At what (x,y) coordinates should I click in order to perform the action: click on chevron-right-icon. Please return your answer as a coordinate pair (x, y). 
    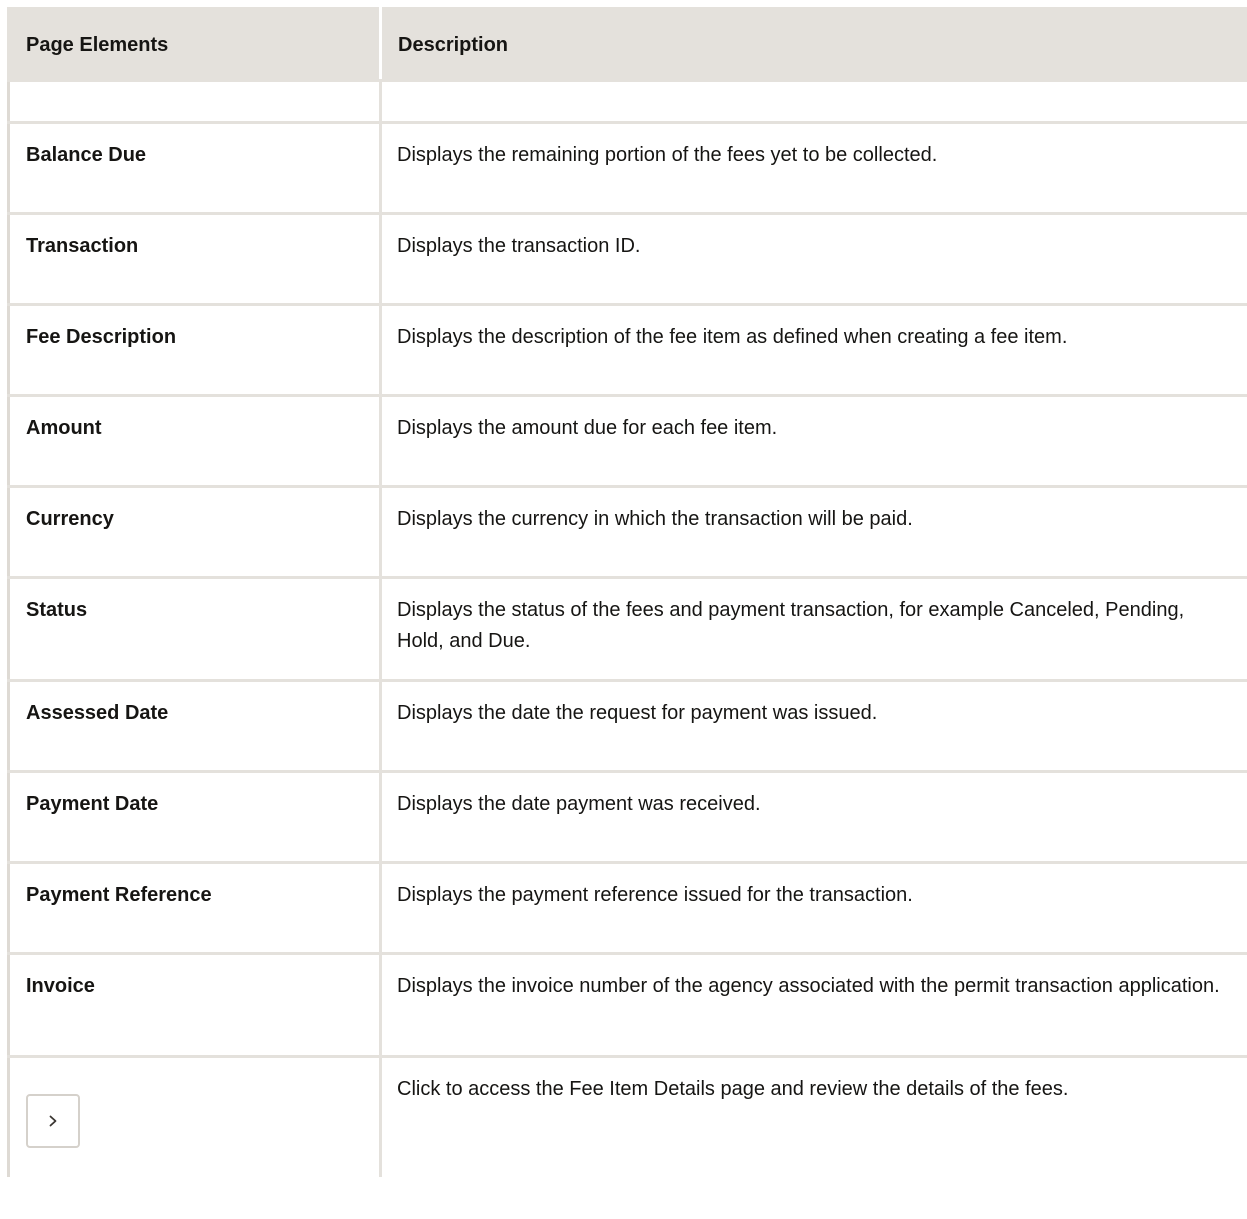
    Looking at the image, I should click on (53, 1121).